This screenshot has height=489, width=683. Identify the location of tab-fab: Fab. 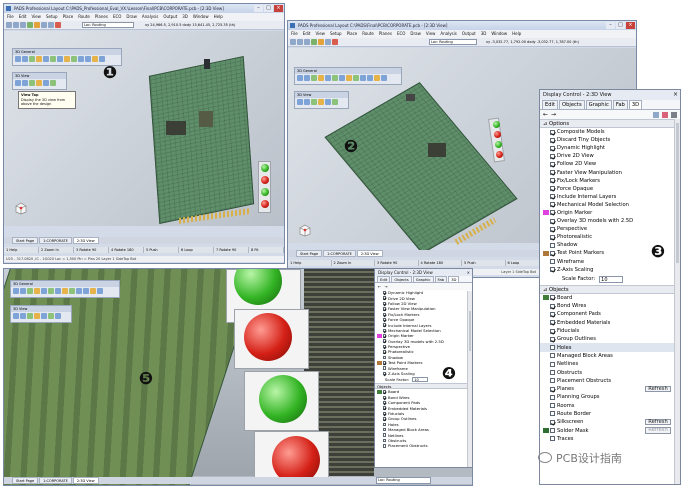
(441, 279).